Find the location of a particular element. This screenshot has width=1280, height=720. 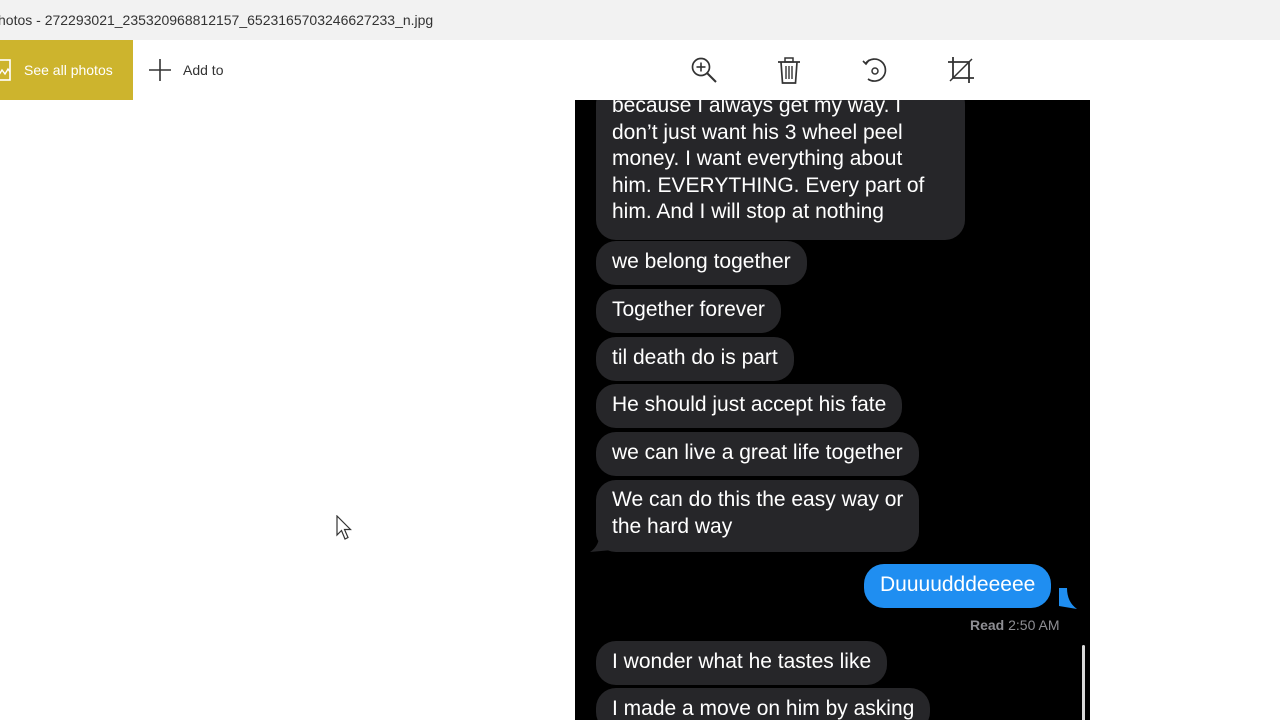

message-text: til death do is part is located at coordinates (695, 357).